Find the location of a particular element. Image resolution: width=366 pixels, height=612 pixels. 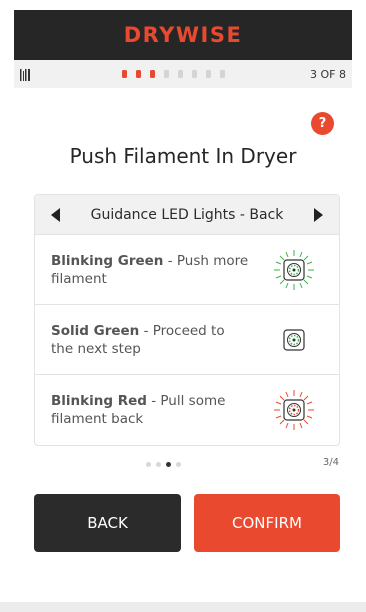

item-text: Solid Green - Proceed to the next step is located at coordinates (151, 340).